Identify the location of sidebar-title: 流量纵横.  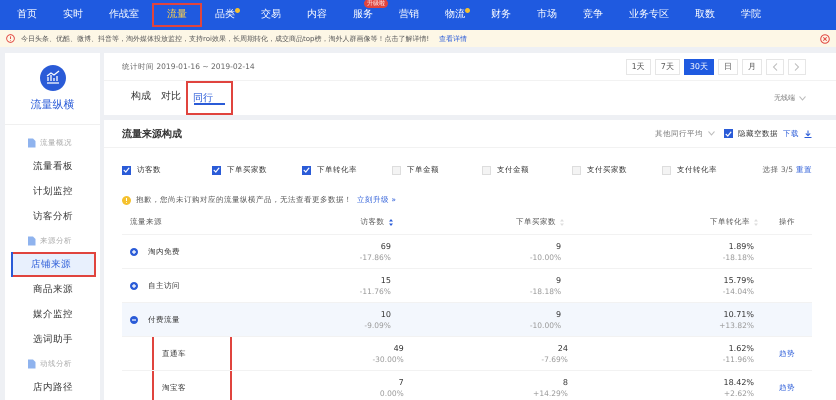
(52, 104).